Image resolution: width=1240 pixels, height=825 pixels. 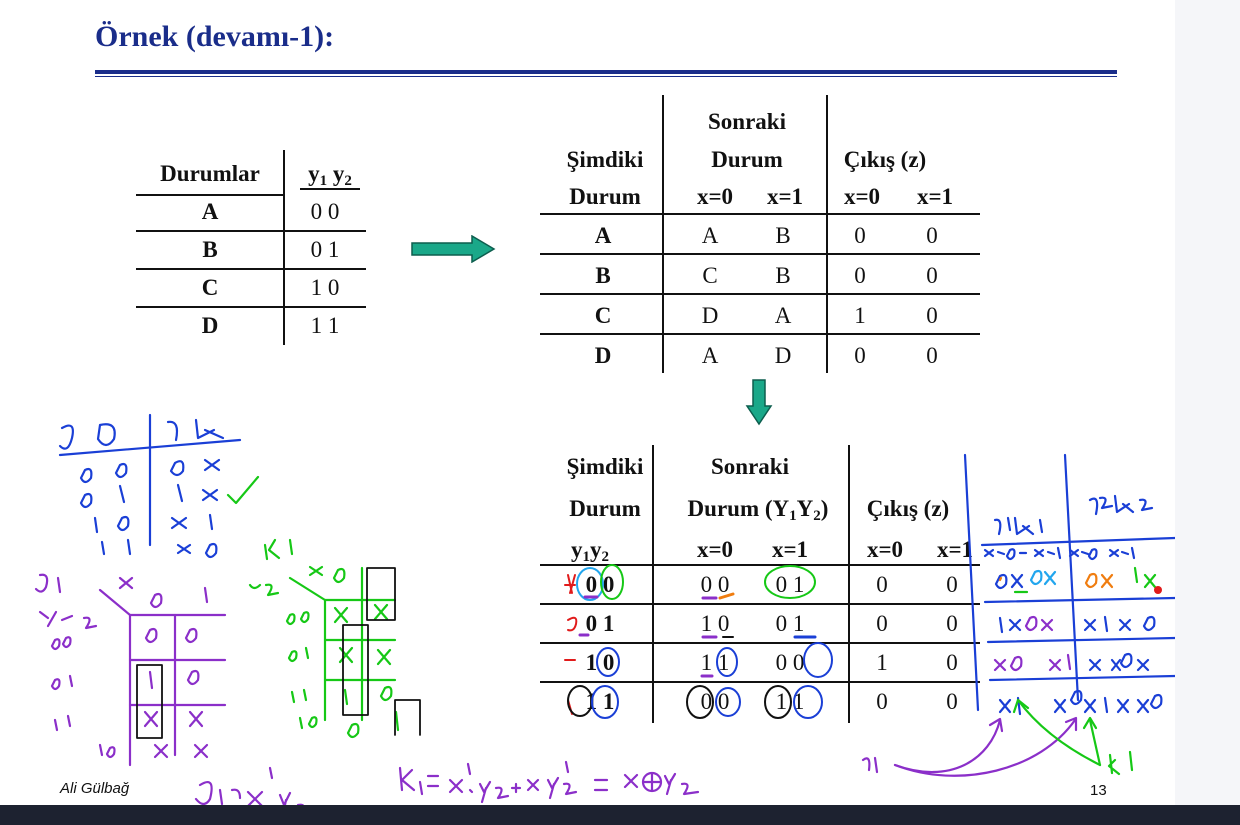 What do you see at coordinates (997, 737) in the screenshot?
I see `j1-k1-arrows` at bounding box center [997, 737].